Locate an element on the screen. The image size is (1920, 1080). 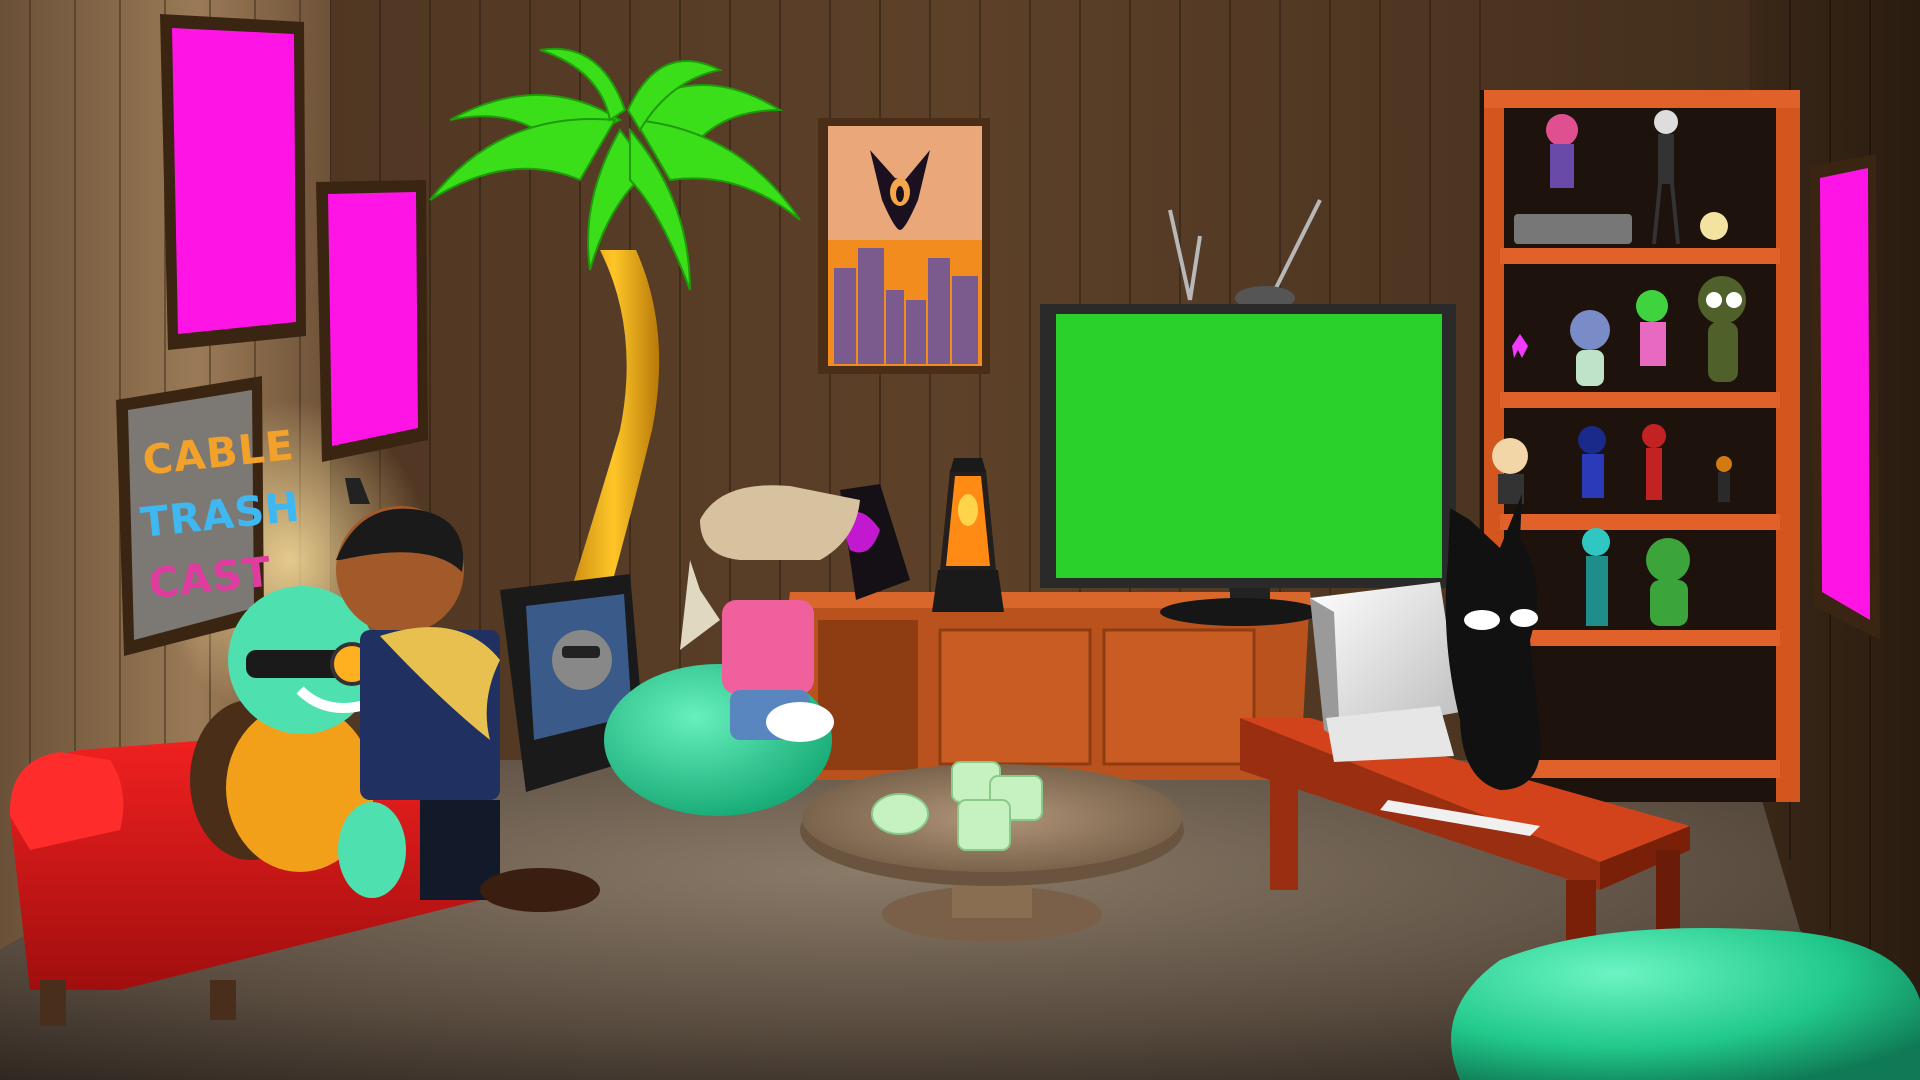
city-poster is located at coordinates (904, 246).